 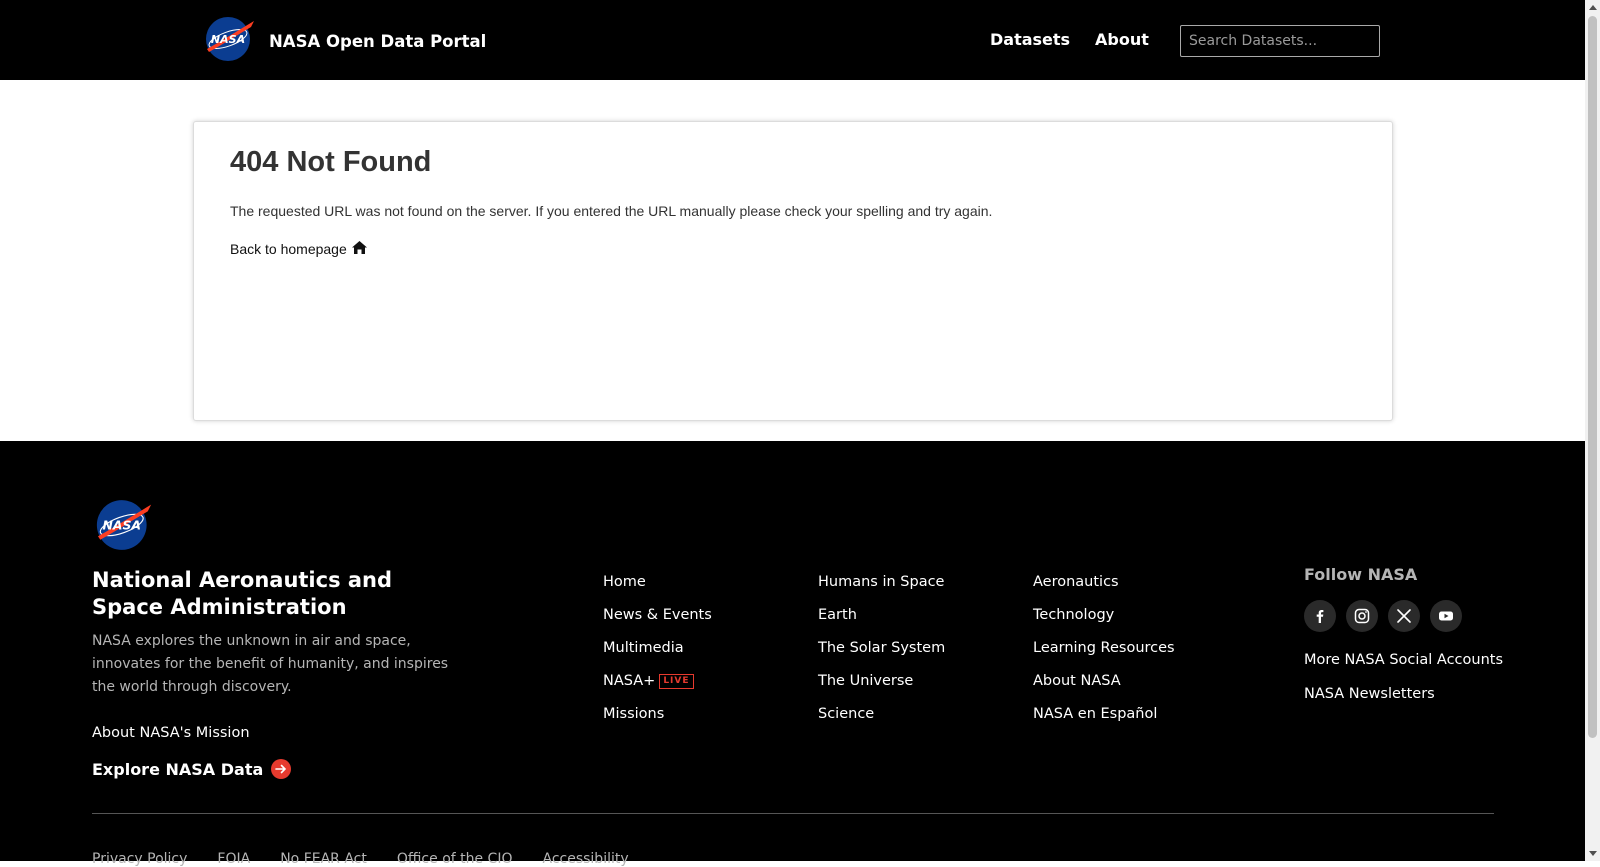 What do you see at coordinates (378, 41) in the screenshot?
I see `site-title: NASA Open Data Portal` at bounding box center [378, 41].